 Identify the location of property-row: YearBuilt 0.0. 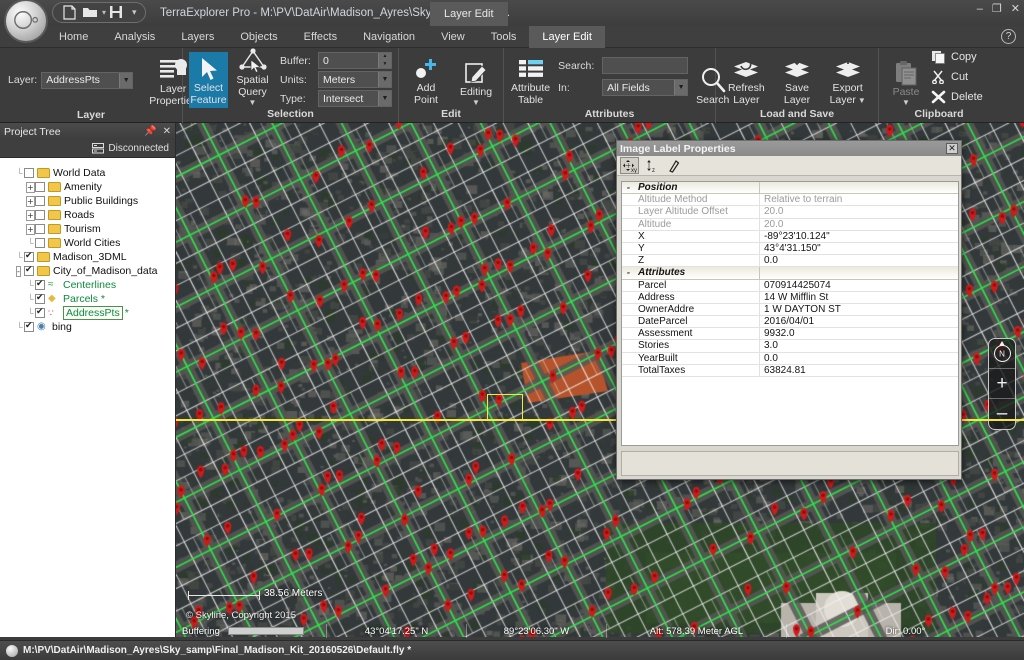
(790, 358).